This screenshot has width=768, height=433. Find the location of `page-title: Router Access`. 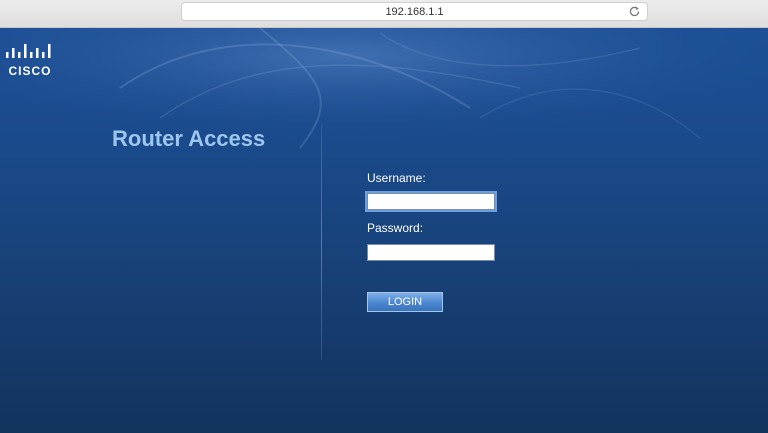

page-title: Router Access is located at coordinates (189, 138).